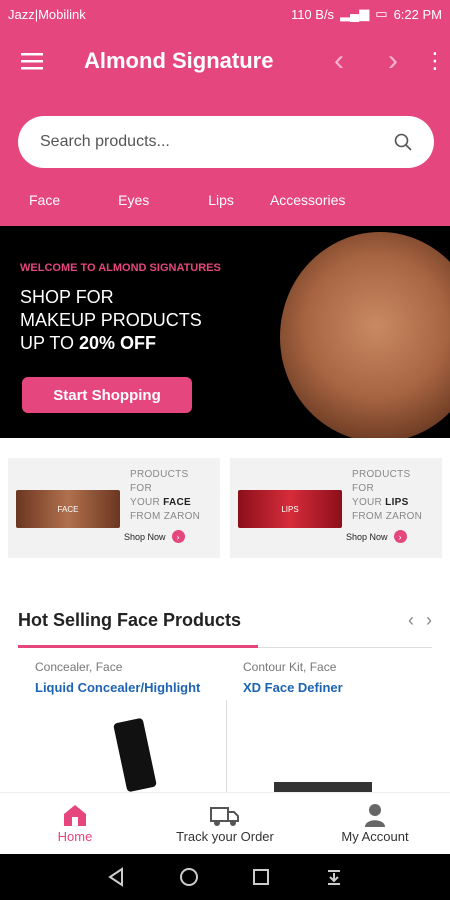 This screenshot has height=900, width=450. What do you see at coordinates (224, 816) in the screenshot?
I see `truck-icon` at bounding box center [224, 816].